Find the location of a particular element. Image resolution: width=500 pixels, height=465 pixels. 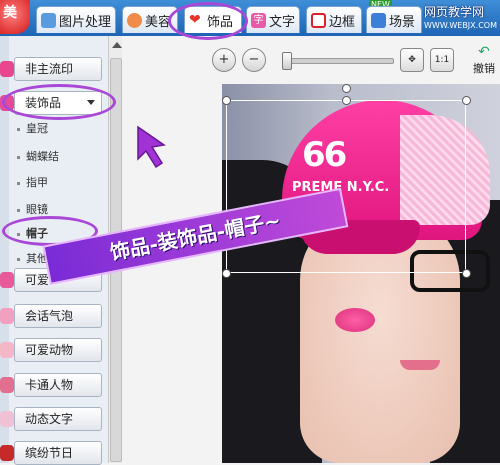

category-festivals: 缤纷节日 is located at coordinates (58, 453).